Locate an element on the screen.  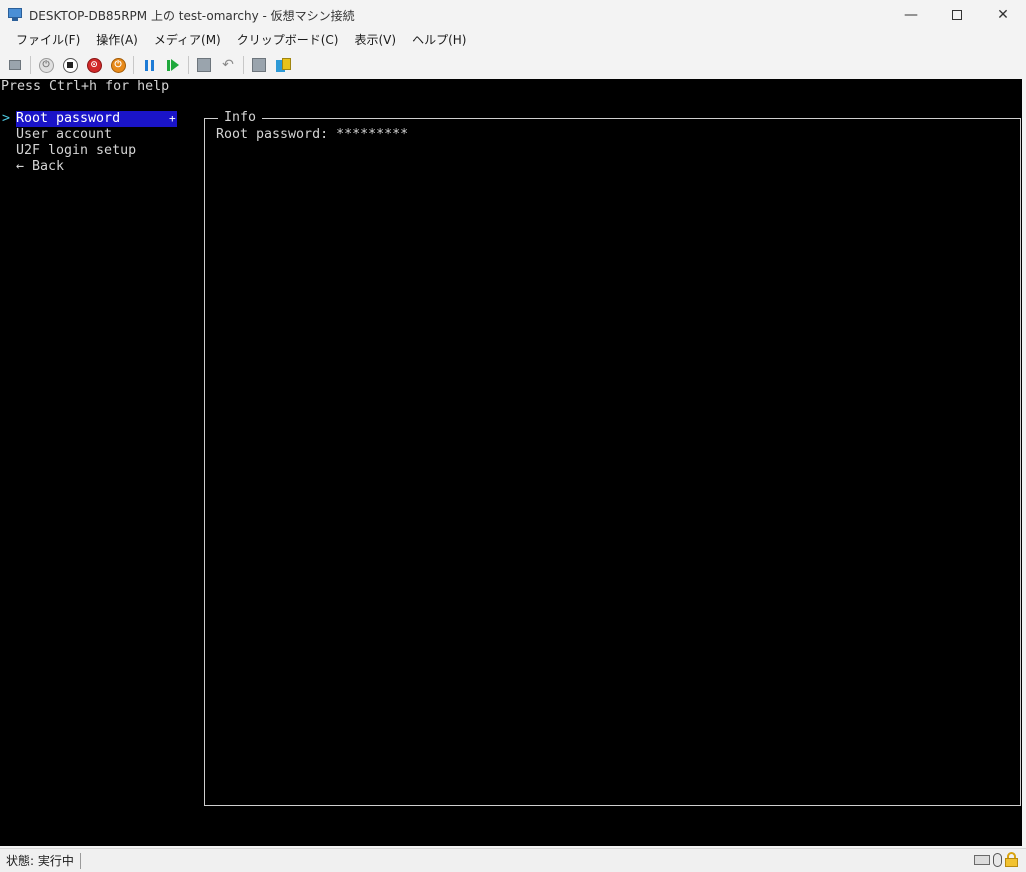
turn-off-button is located at coordinates (70, 65).